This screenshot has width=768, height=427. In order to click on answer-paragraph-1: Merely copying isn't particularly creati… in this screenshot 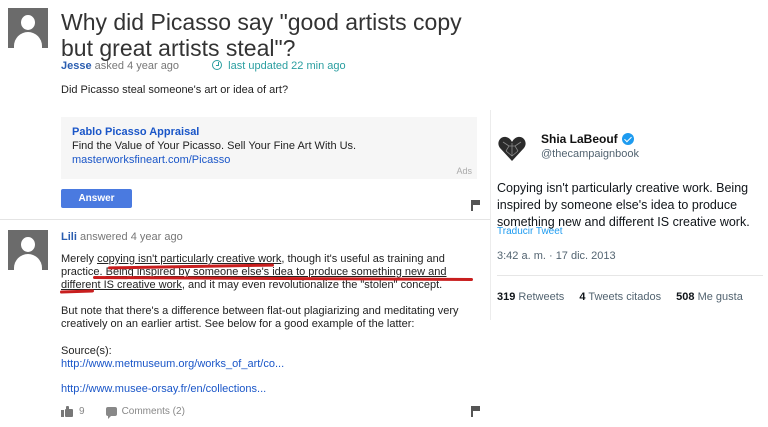, I will do `click(254, 272)`.